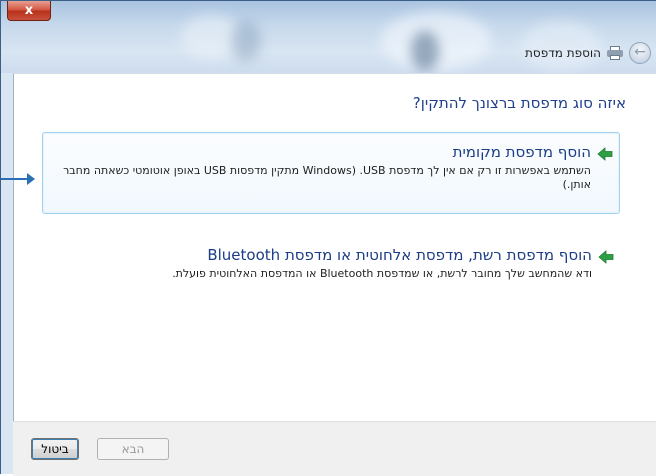 The width and height of the screenshot is (656, 476). Describe the element at coordinates (563, 53) in the screenshot. I see `window-title: הוספת מדפסת` at that location.